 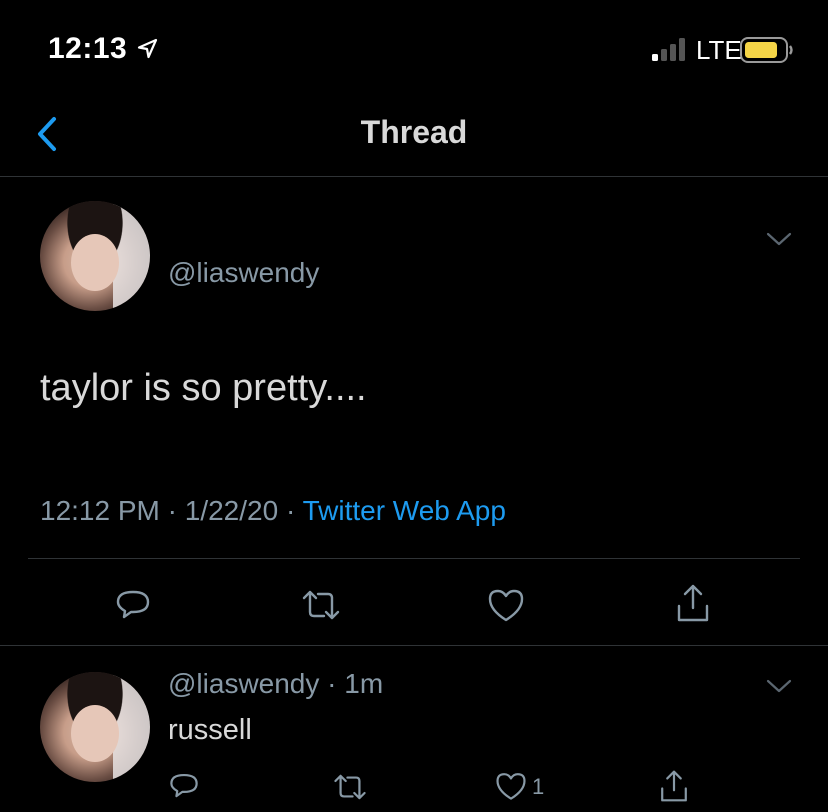 I want to click on tweet-meta: 12:12 PM · 1/22/20 · Twitter Web App, so click(x=273, y=511).